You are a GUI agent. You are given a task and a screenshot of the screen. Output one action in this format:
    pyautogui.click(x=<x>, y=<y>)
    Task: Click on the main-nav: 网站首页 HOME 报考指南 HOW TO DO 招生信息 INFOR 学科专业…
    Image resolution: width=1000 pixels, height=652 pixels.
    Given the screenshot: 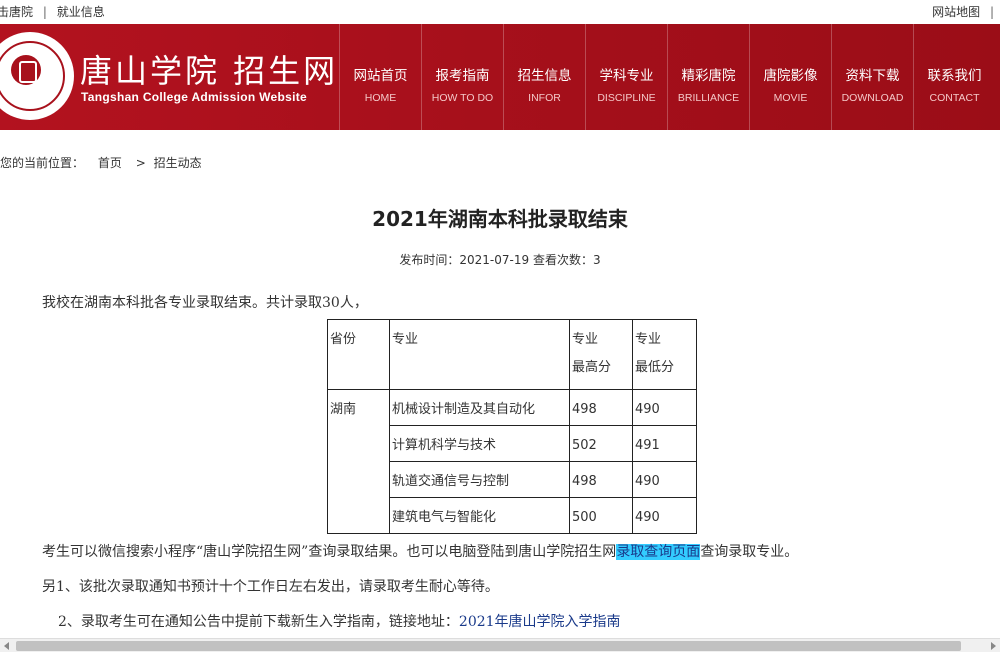 What is the action you would take?
    pyautogui.click(x=667, y=77)
    